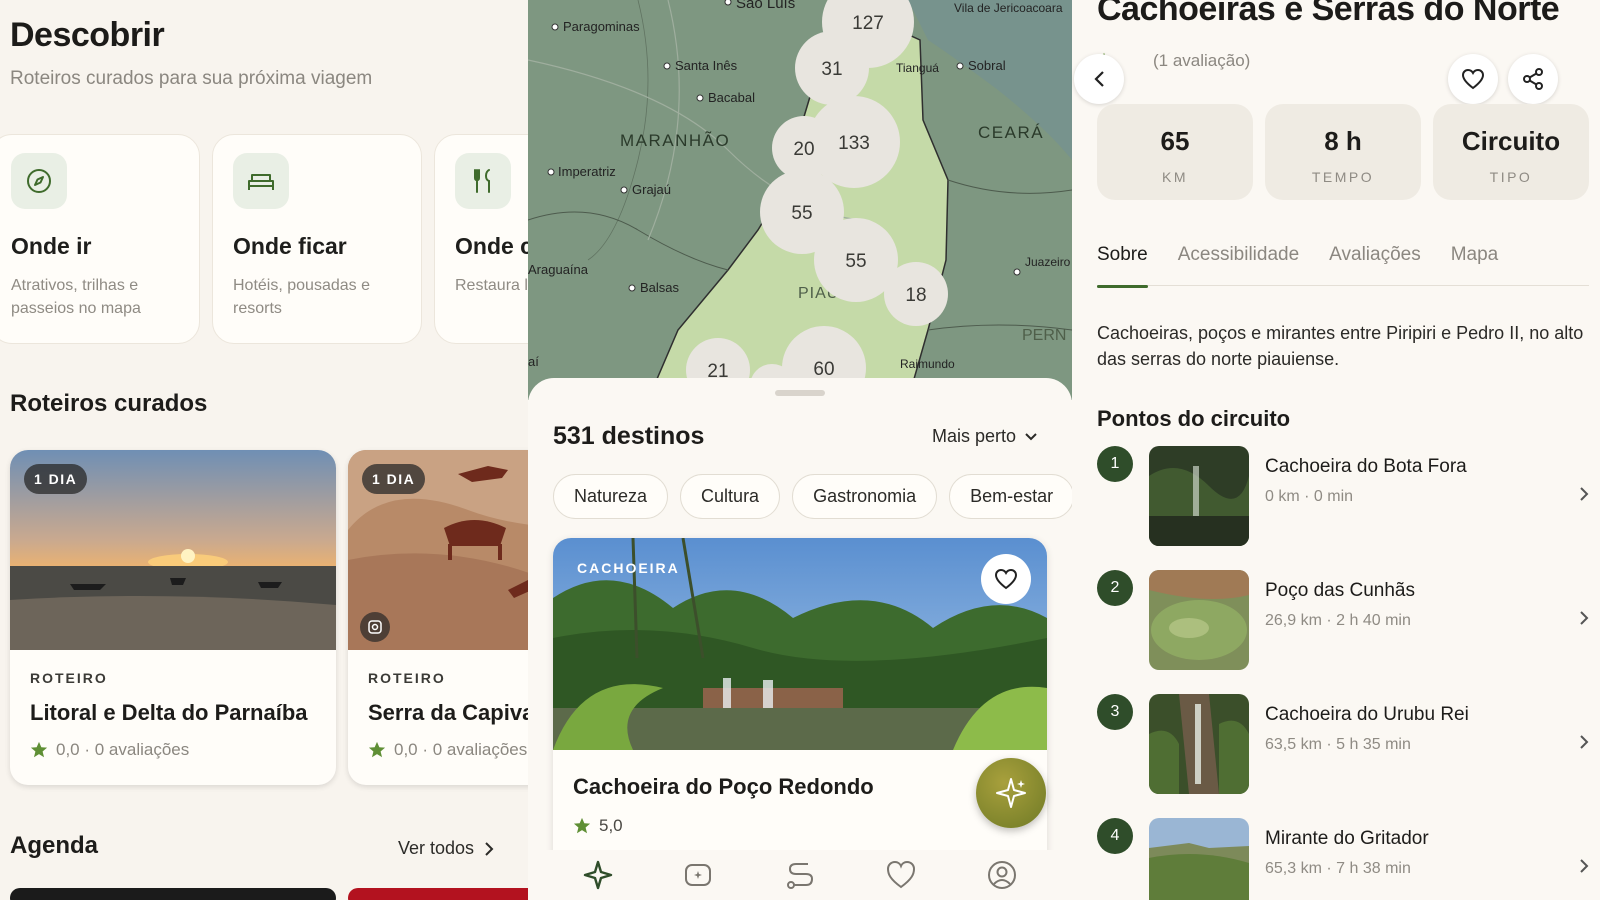  I want to click on route-photo-sunset: 1 DIA, so click(173, 550).